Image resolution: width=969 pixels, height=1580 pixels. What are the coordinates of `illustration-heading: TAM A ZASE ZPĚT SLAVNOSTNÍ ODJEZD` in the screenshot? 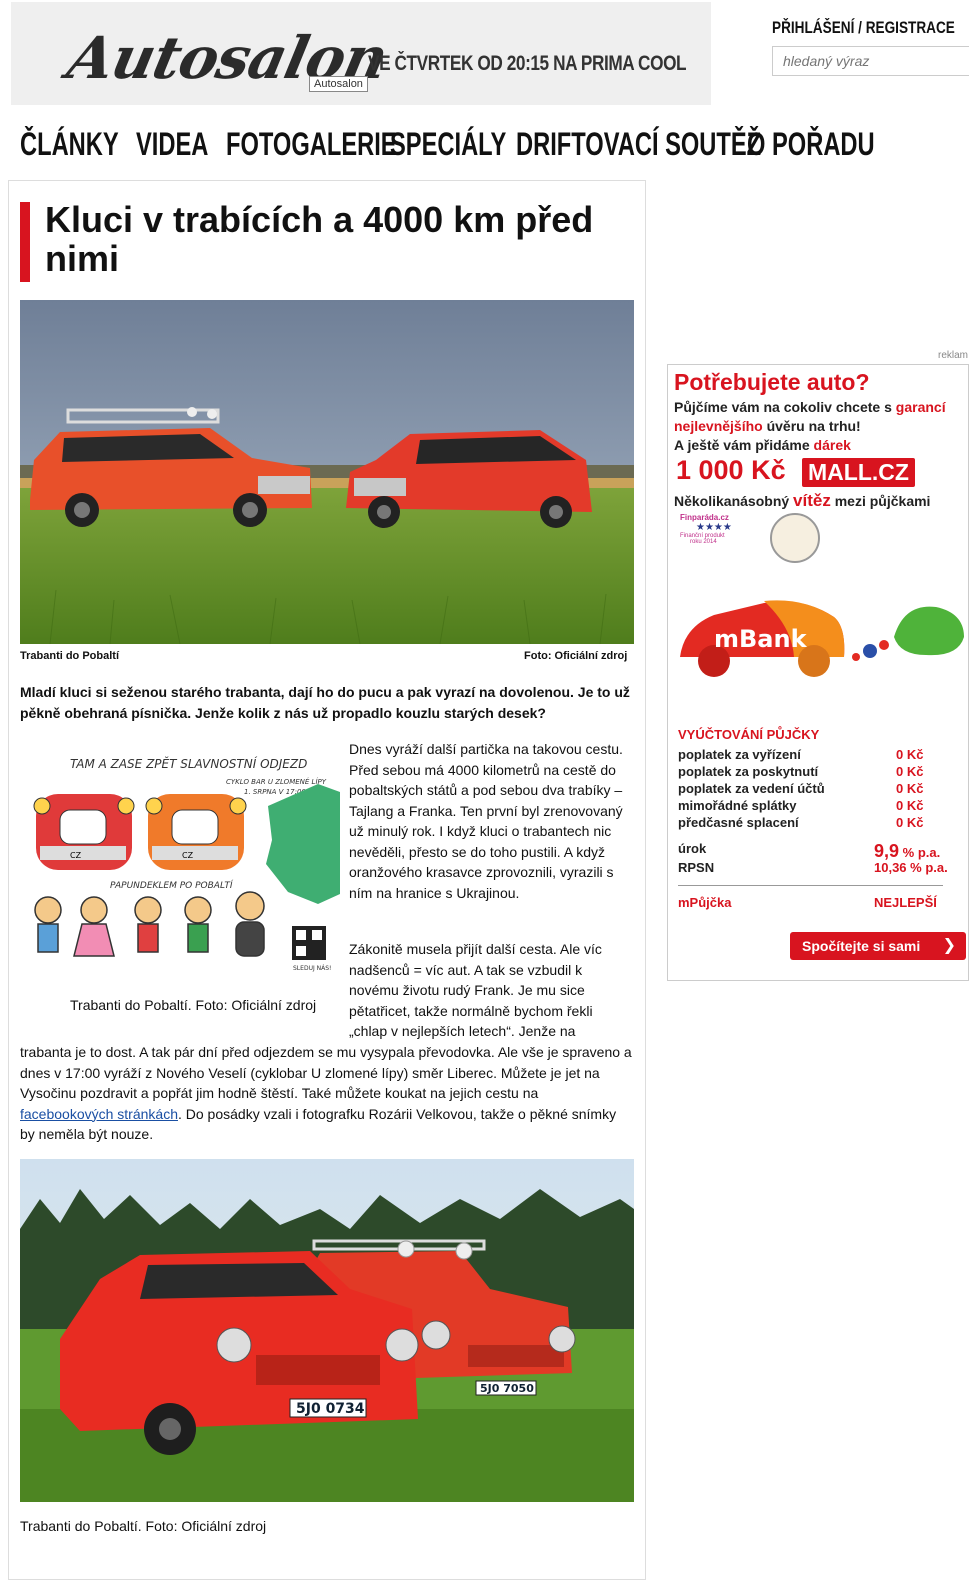 It's located at (188, 763).